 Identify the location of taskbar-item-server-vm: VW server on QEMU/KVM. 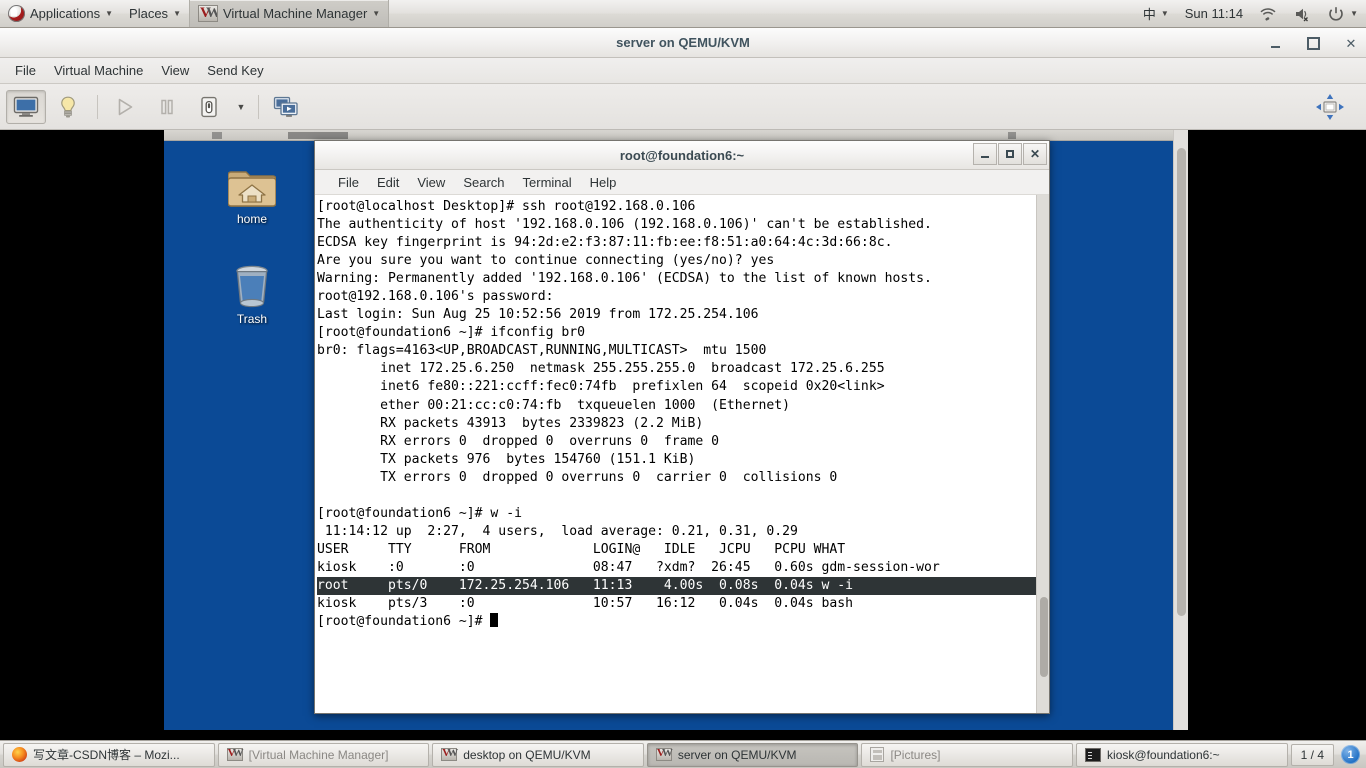
(752, 754).